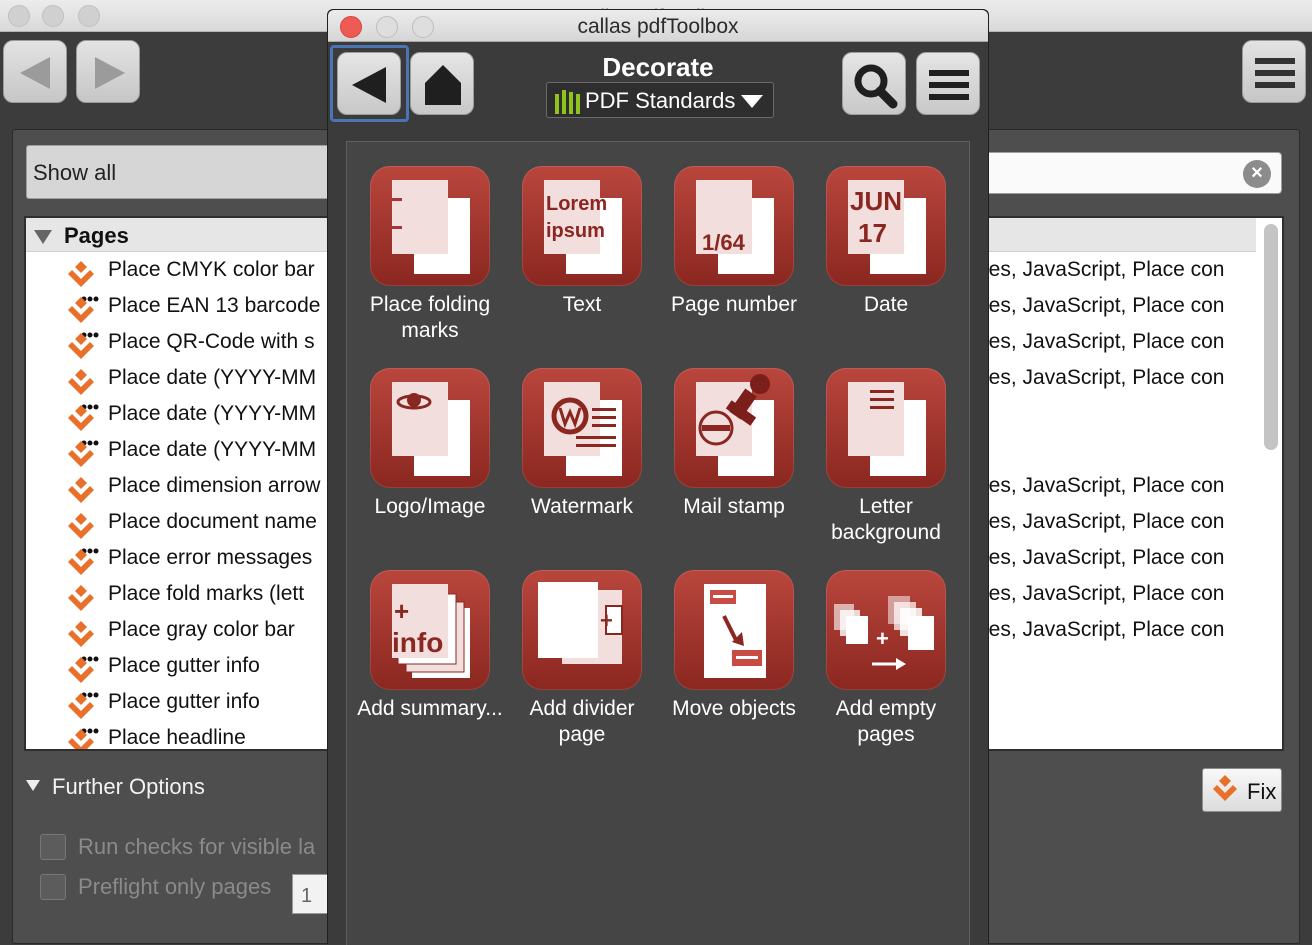 Image resolution: width=1312 pixels, height=945 pixels. I want to click on tile-add-empty-pages: + Add empty pages, so click(886, 659).